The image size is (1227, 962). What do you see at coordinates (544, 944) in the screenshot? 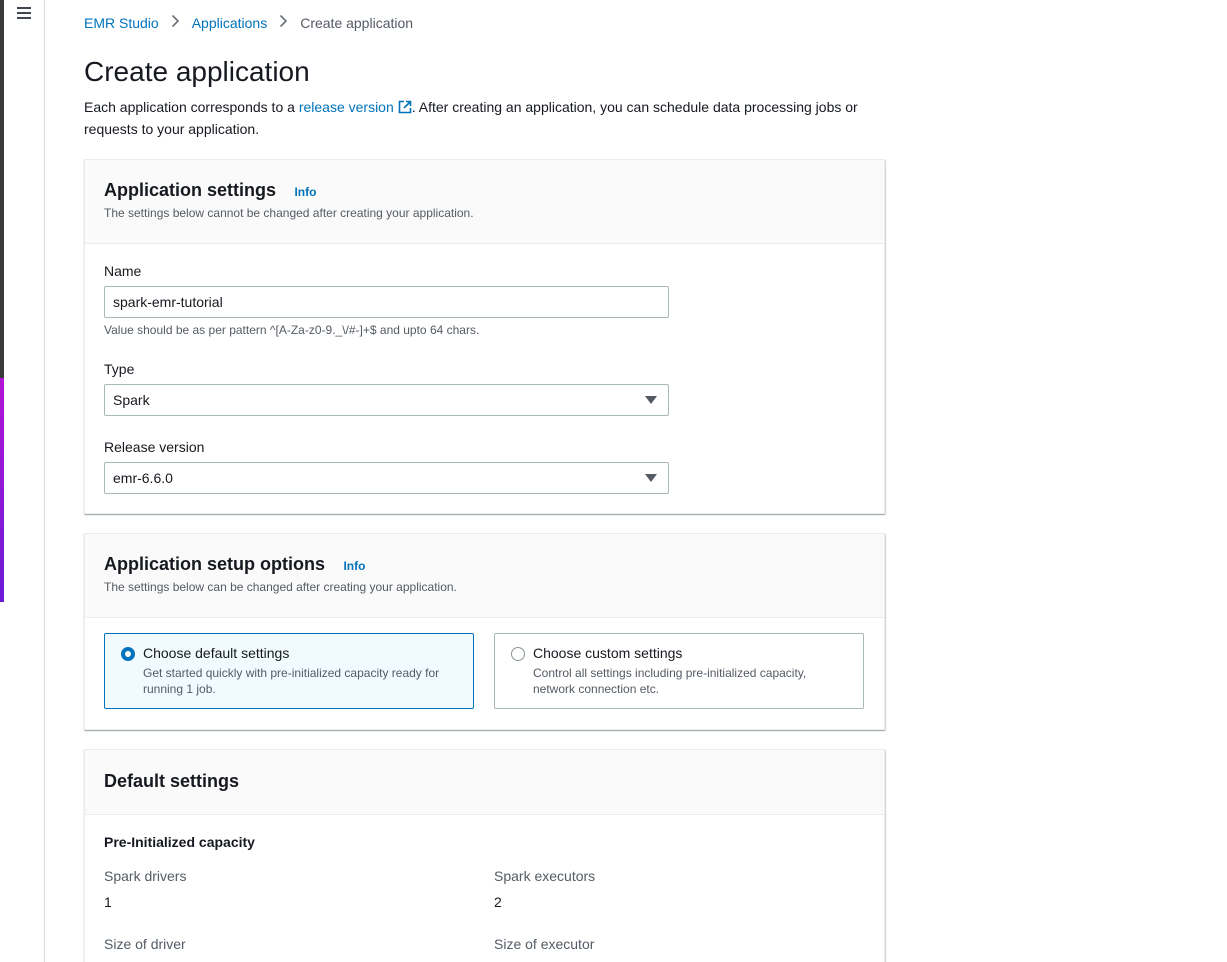
I see `size-of-executor-label: Size of executor` at bounding box center [544, 944].